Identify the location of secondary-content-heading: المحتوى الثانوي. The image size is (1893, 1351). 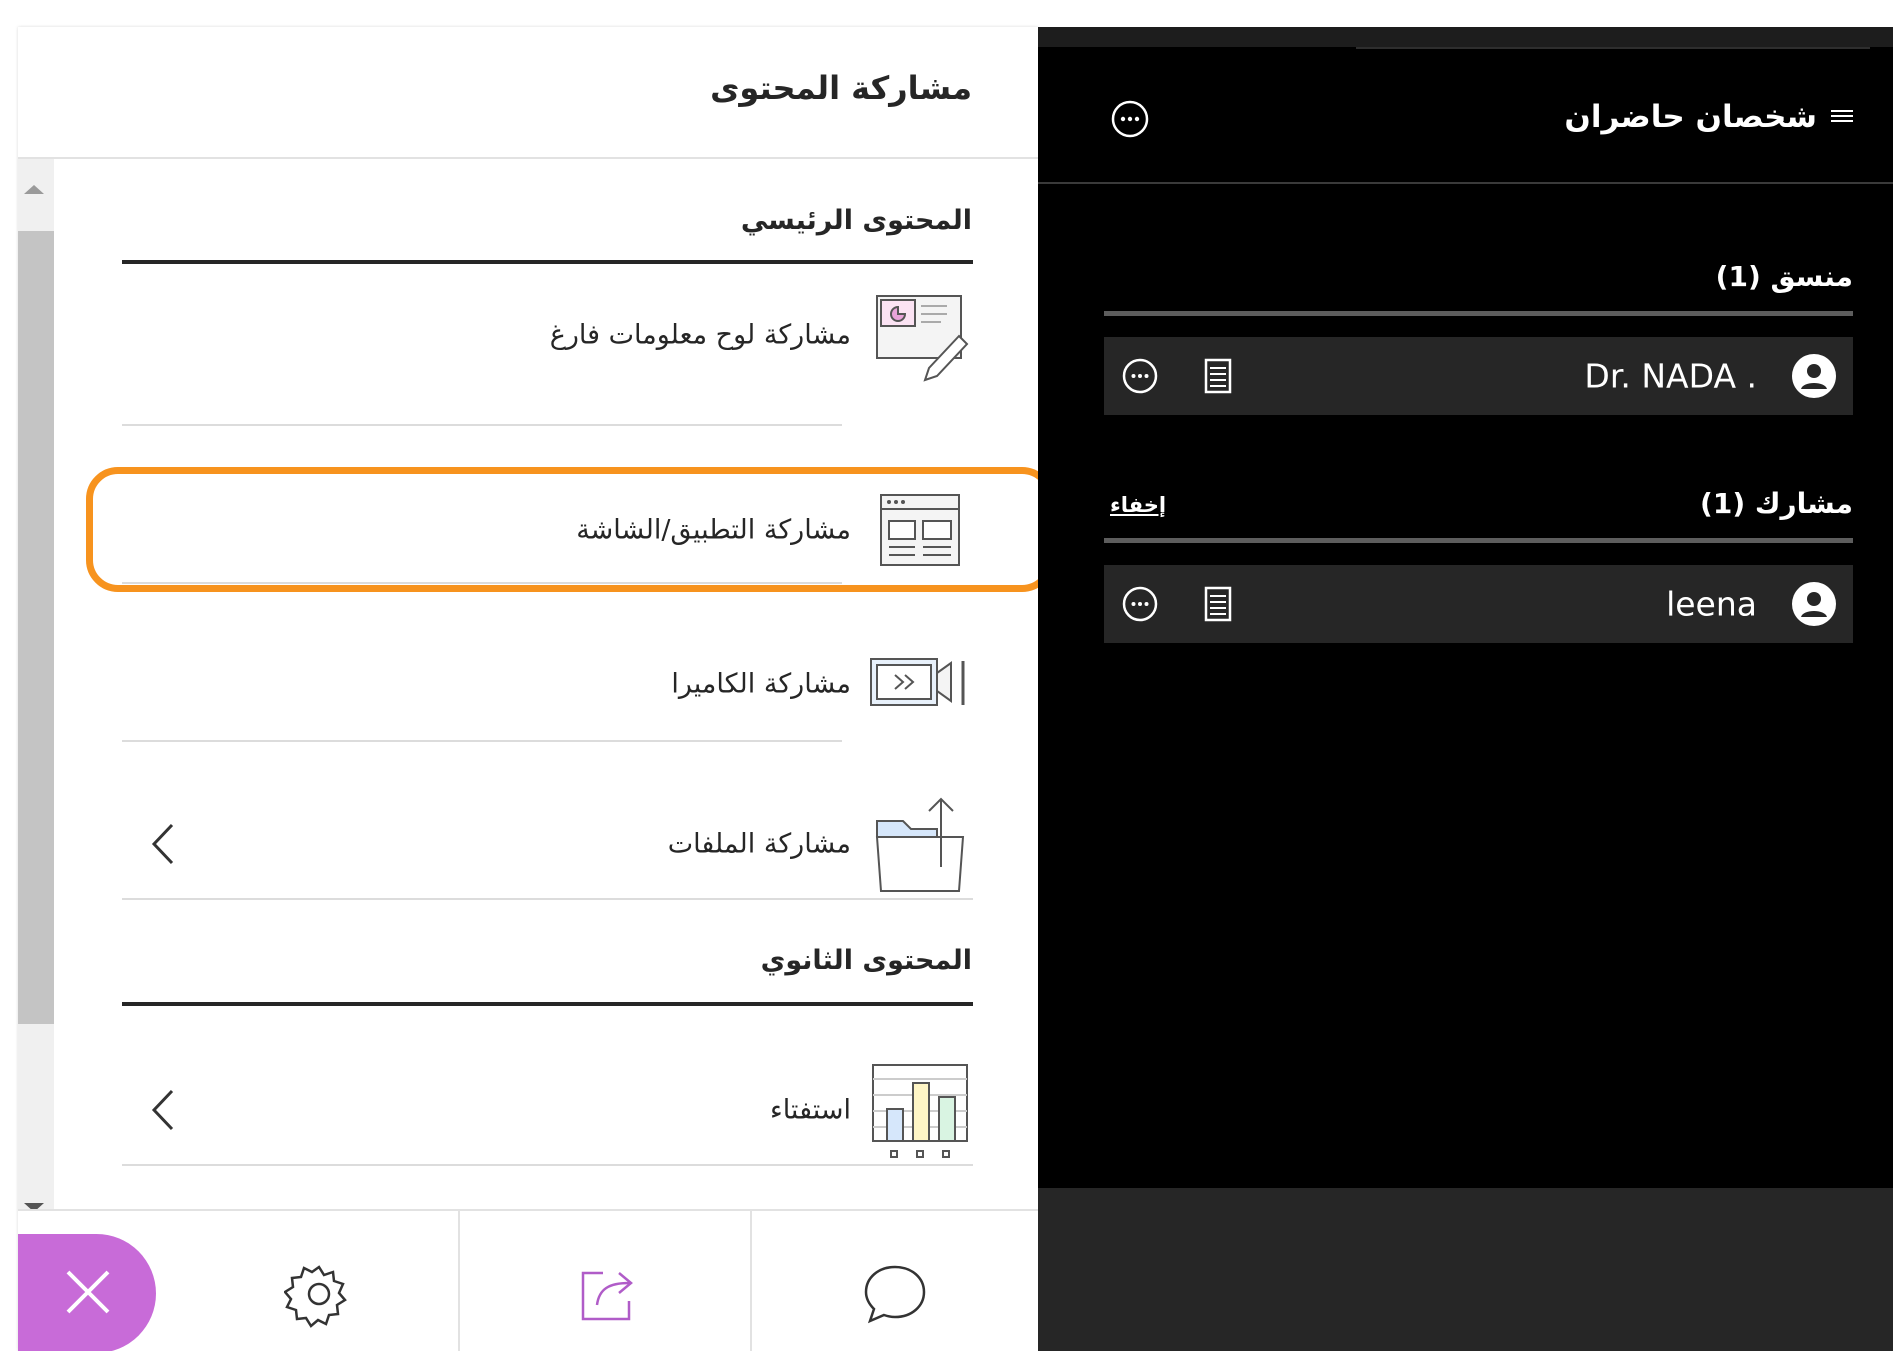
(866, 960).